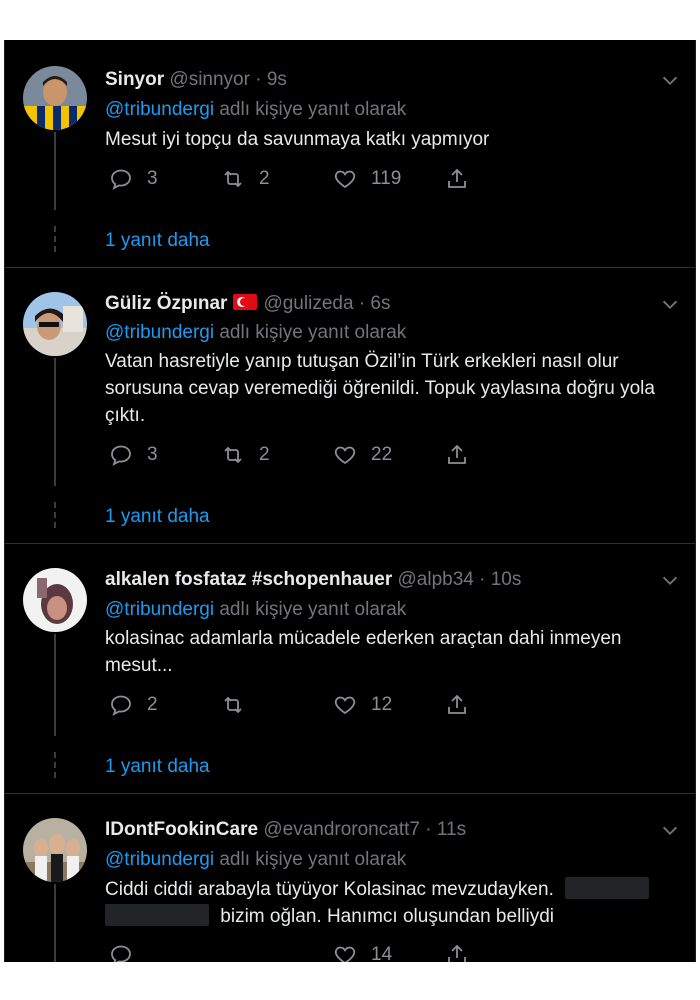 The height and width of the screenshot is (1000, 700). Describe the element at coordinates (308, 303) in the screenshot. I see `user-handle: @gulizeda` at that location.